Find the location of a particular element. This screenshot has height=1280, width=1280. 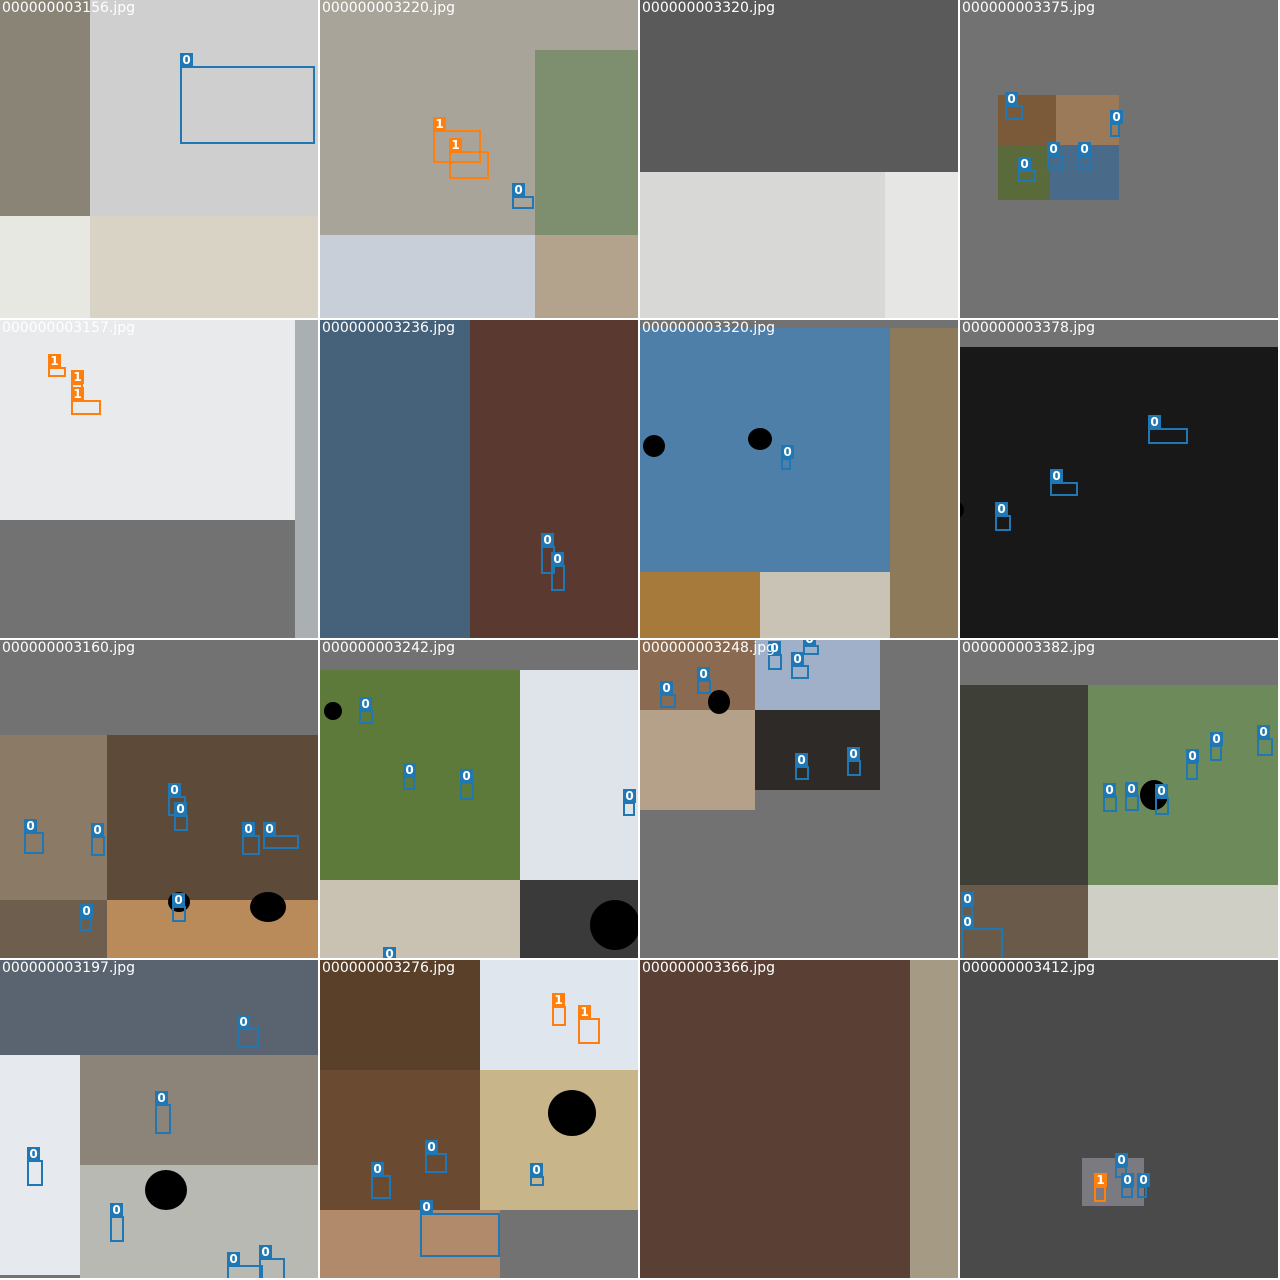

tile-filename-label: 000000003160.jpg is located at coordinates (68, 648).